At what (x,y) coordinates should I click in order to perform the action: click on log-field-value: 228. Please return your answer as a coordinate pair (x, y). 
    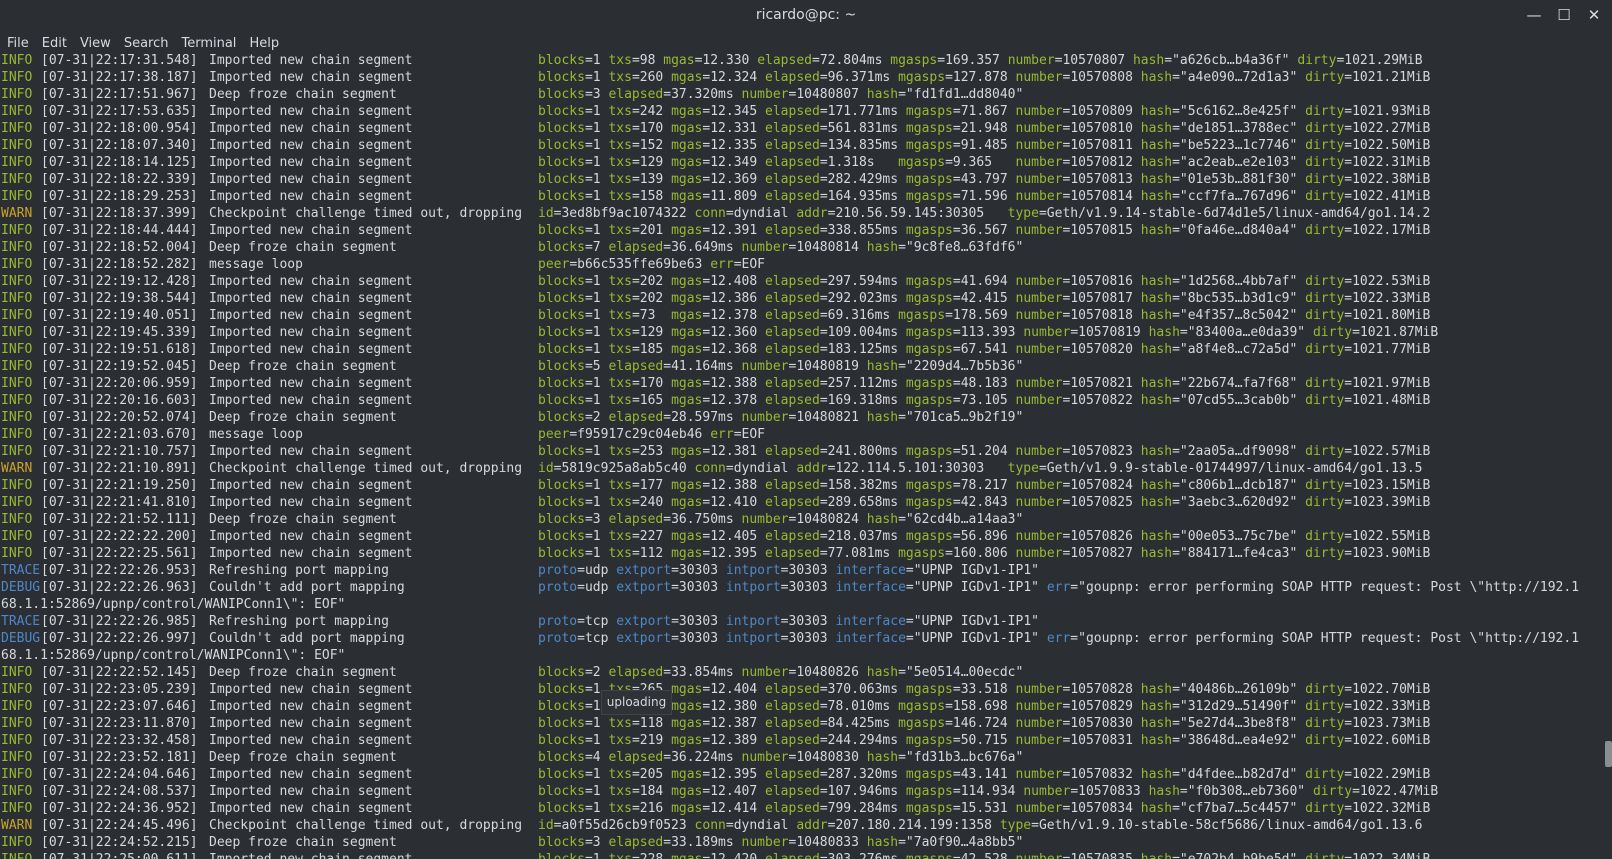
    Looking at the image, I should click on (651, 855).